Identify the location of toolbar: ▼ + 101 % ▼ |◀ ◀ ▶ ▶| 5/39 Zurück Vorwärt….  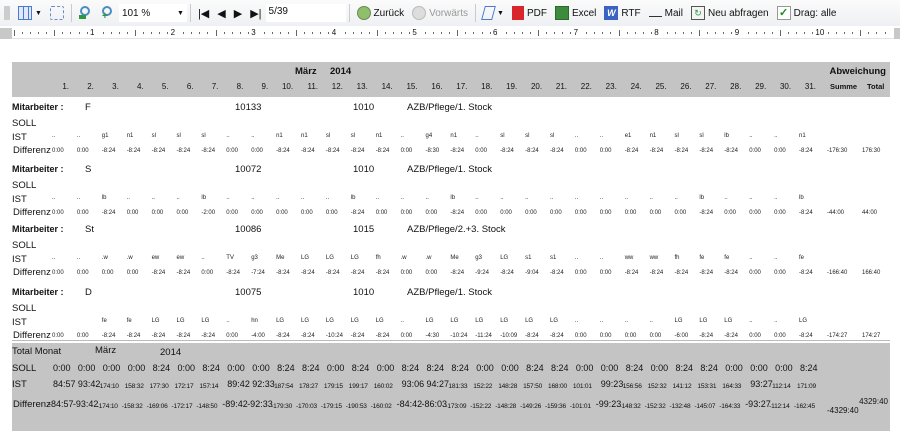
(450, 13).